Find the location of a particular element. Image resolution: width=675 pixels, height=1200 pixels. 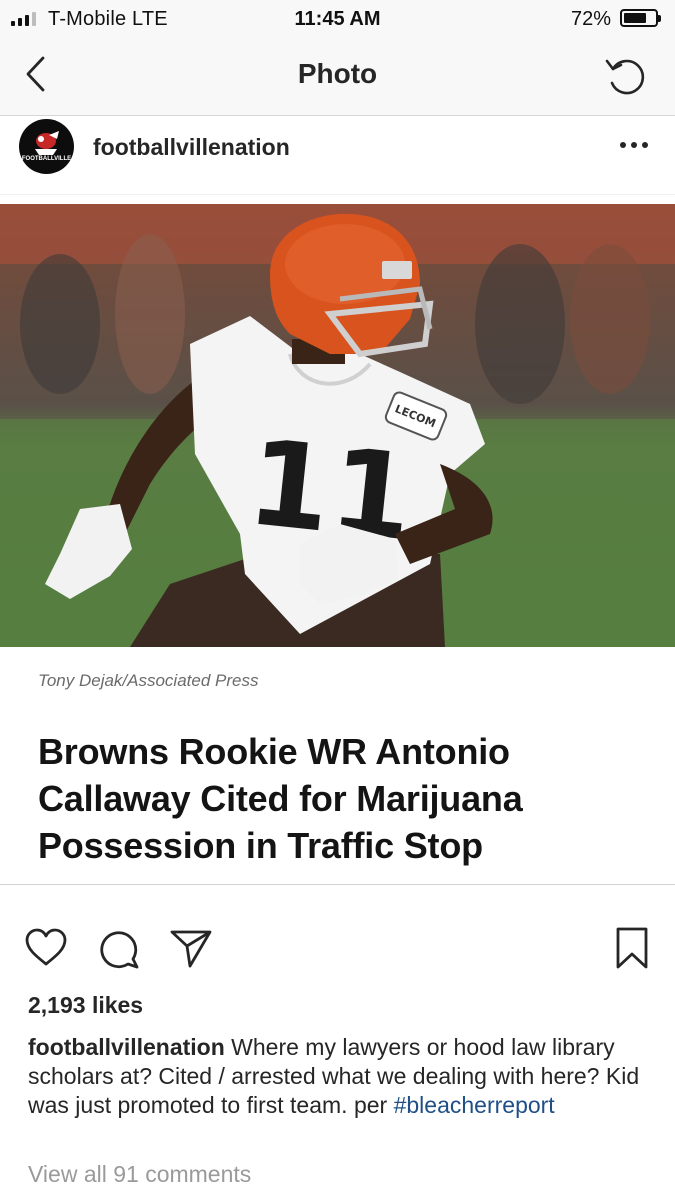

refresh-icon is located at coordinates (625, 77).